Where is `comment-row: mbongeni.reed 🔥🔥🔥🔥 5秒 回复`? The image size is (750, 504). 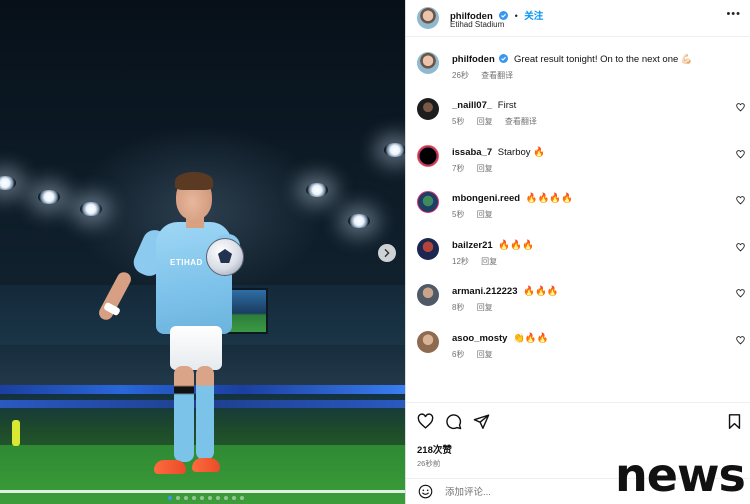
comment-row: mbongeni.reed 🔥🔥🔥🔥 5秒 回复 is located at coordinates (578, 203).